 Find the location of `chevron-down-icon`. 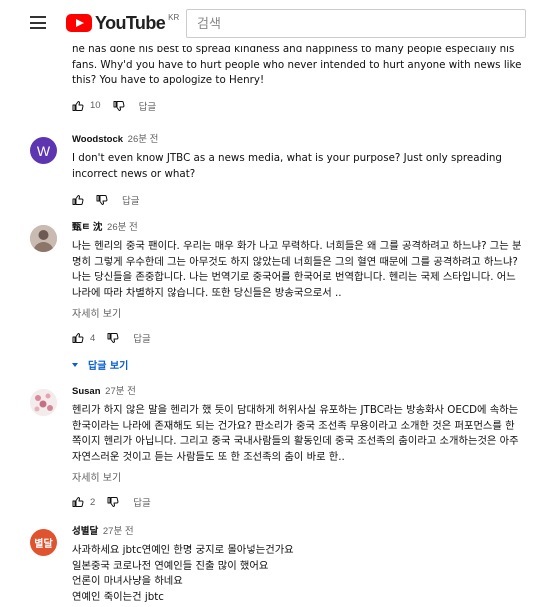

chevron-down-icon is located at coordinates (75, 364).